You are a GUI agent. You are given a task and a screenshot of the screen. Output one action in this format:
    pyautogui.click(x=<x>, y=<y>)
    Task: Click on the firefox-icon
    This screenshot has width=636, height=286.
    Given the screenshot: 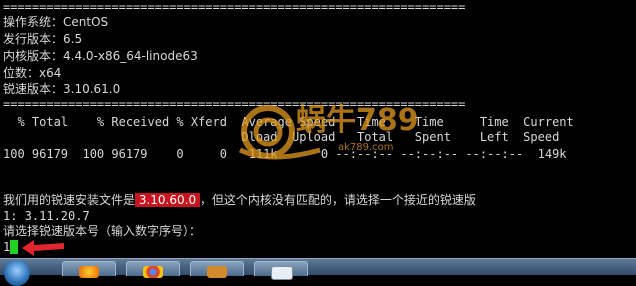 What is the action you would take?
    pyautogui.click(x=89, y=272)
    